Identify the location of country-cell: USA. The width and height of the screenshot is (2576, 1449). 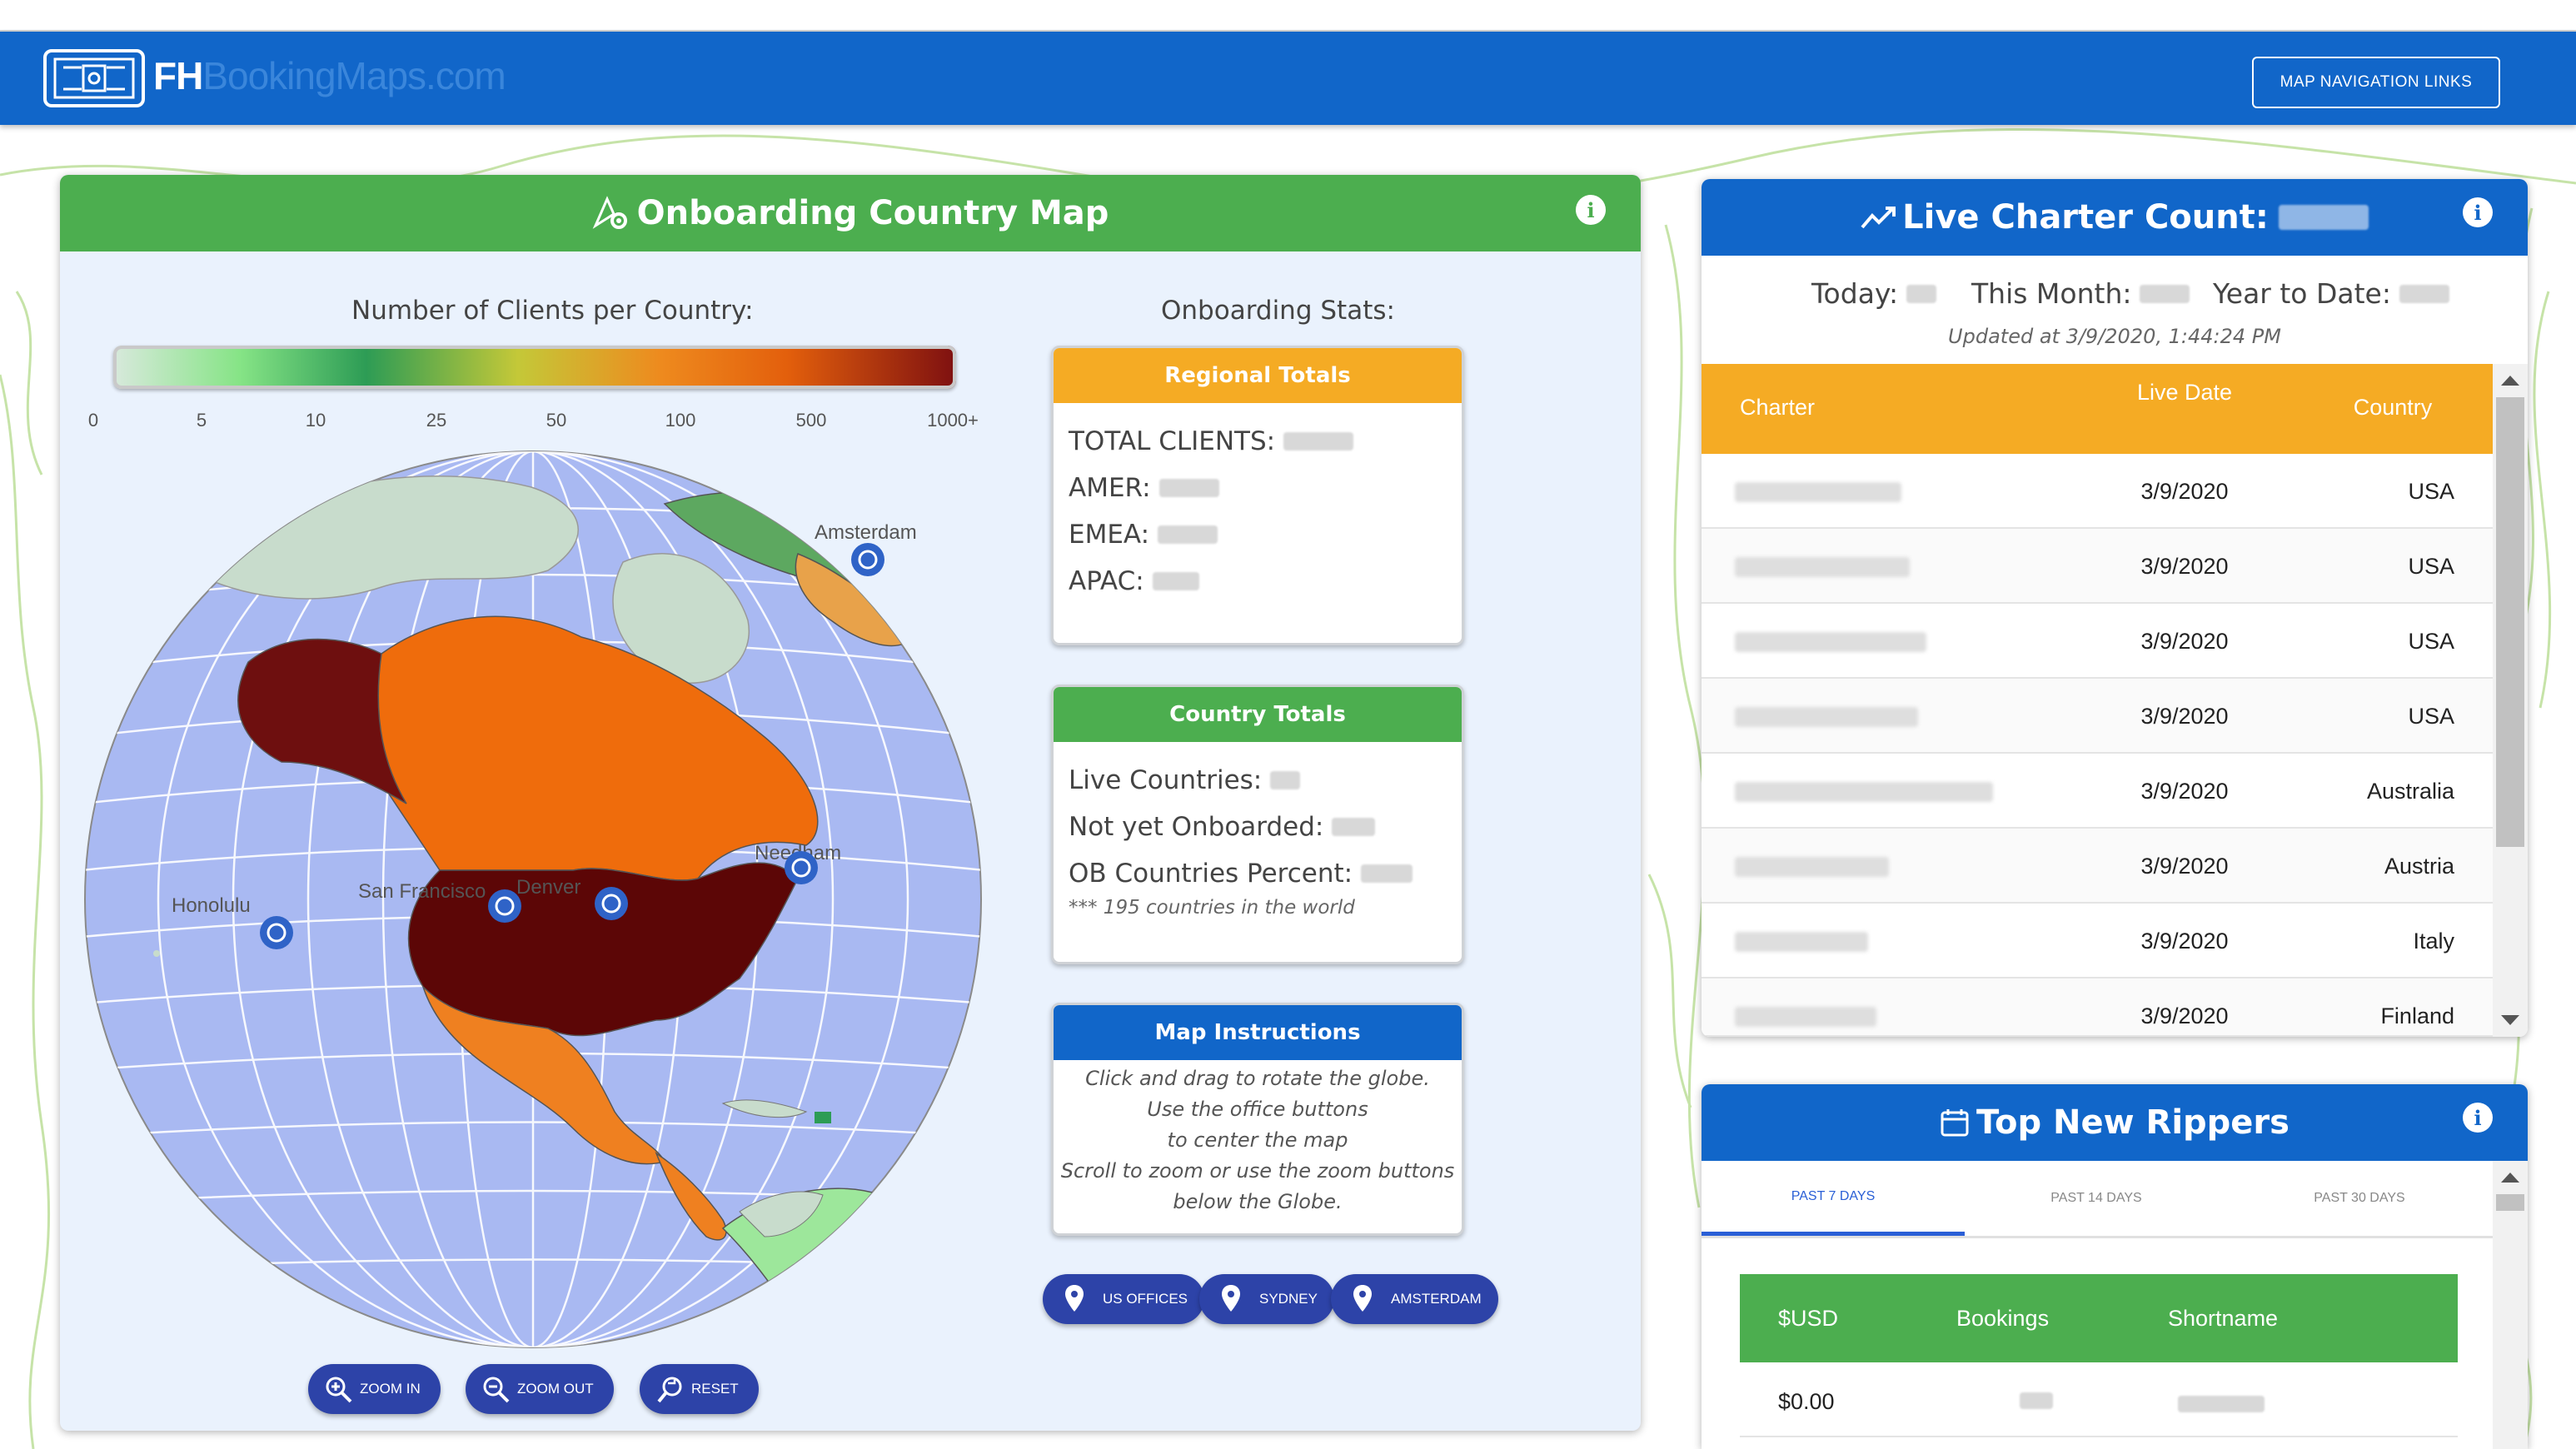
(2431, 716).